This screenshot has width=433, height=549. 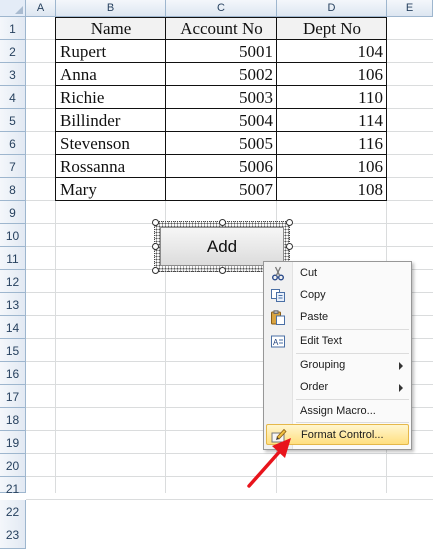 What do you see at coordinates (13, 396) in the screenshot?
I see `row-header-17: 17` at bounding box center [13, 396].